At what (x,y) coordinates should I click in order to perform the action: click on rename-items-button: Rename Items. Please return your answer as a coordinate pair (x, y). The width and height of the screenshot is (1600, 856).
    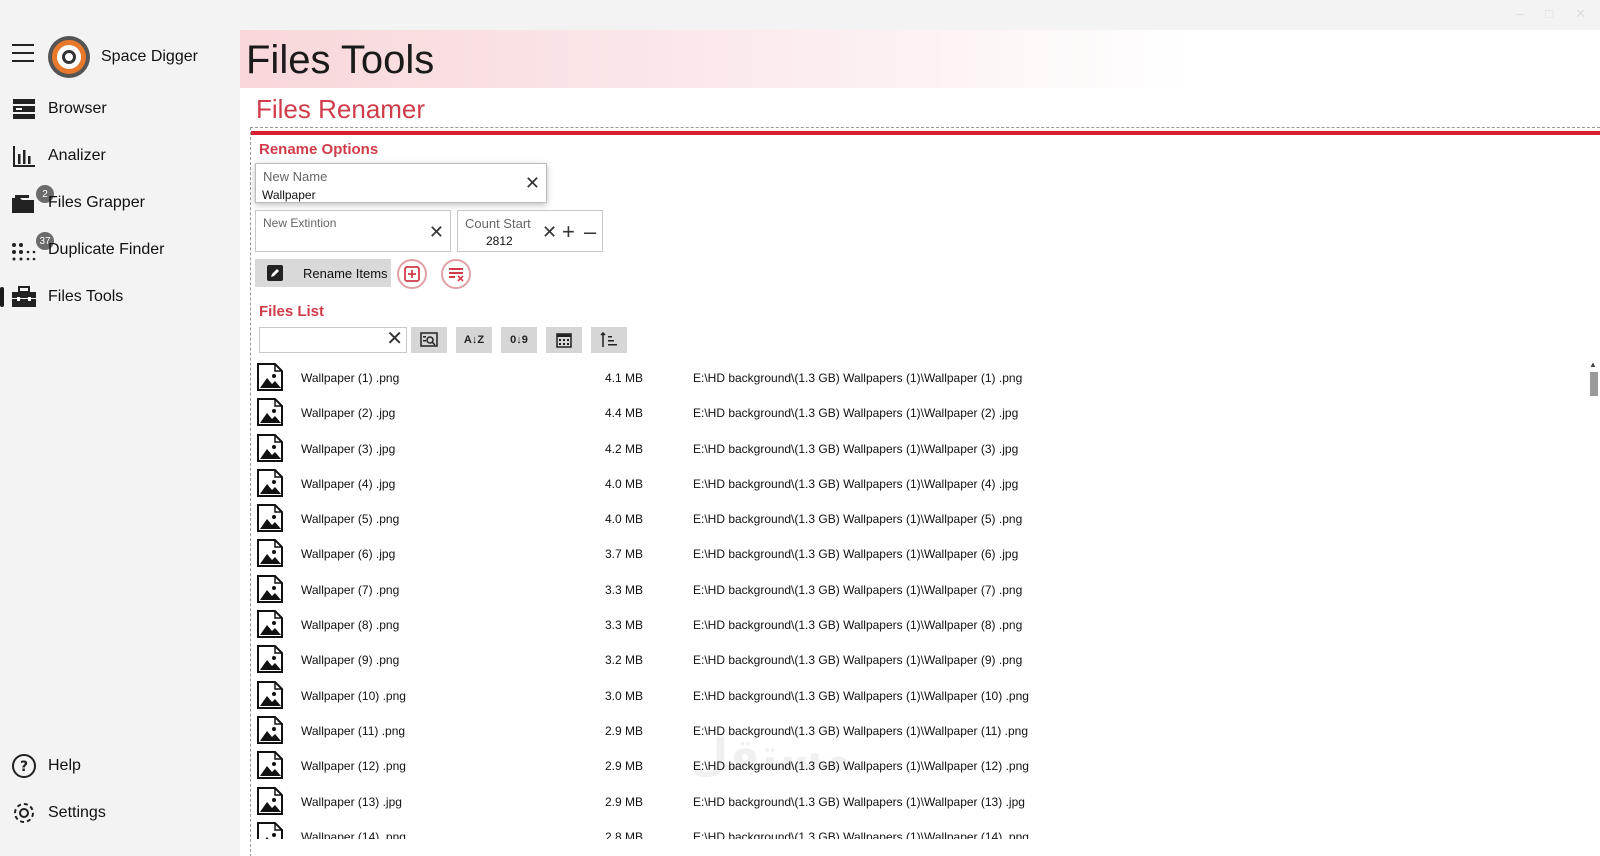
    Looking at the image, I should click on (323, 273).